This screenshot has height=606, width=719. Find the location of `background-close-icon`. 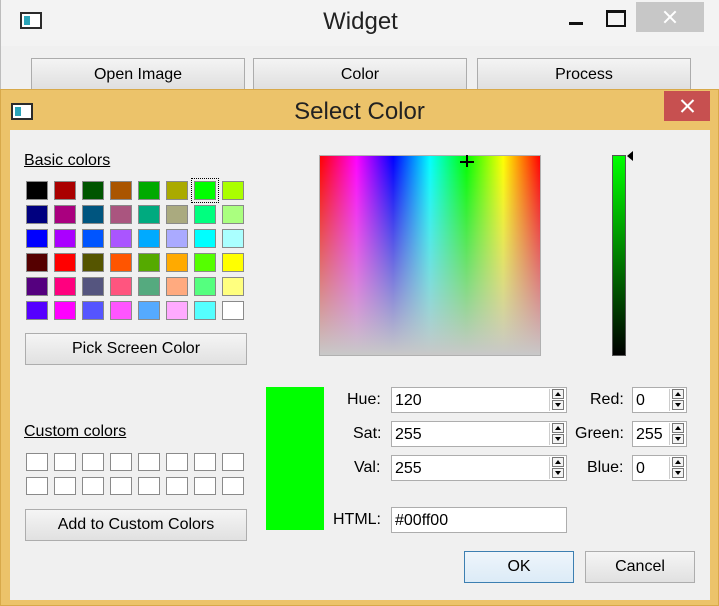

background-close-icon is located at coordinates (670, 17).